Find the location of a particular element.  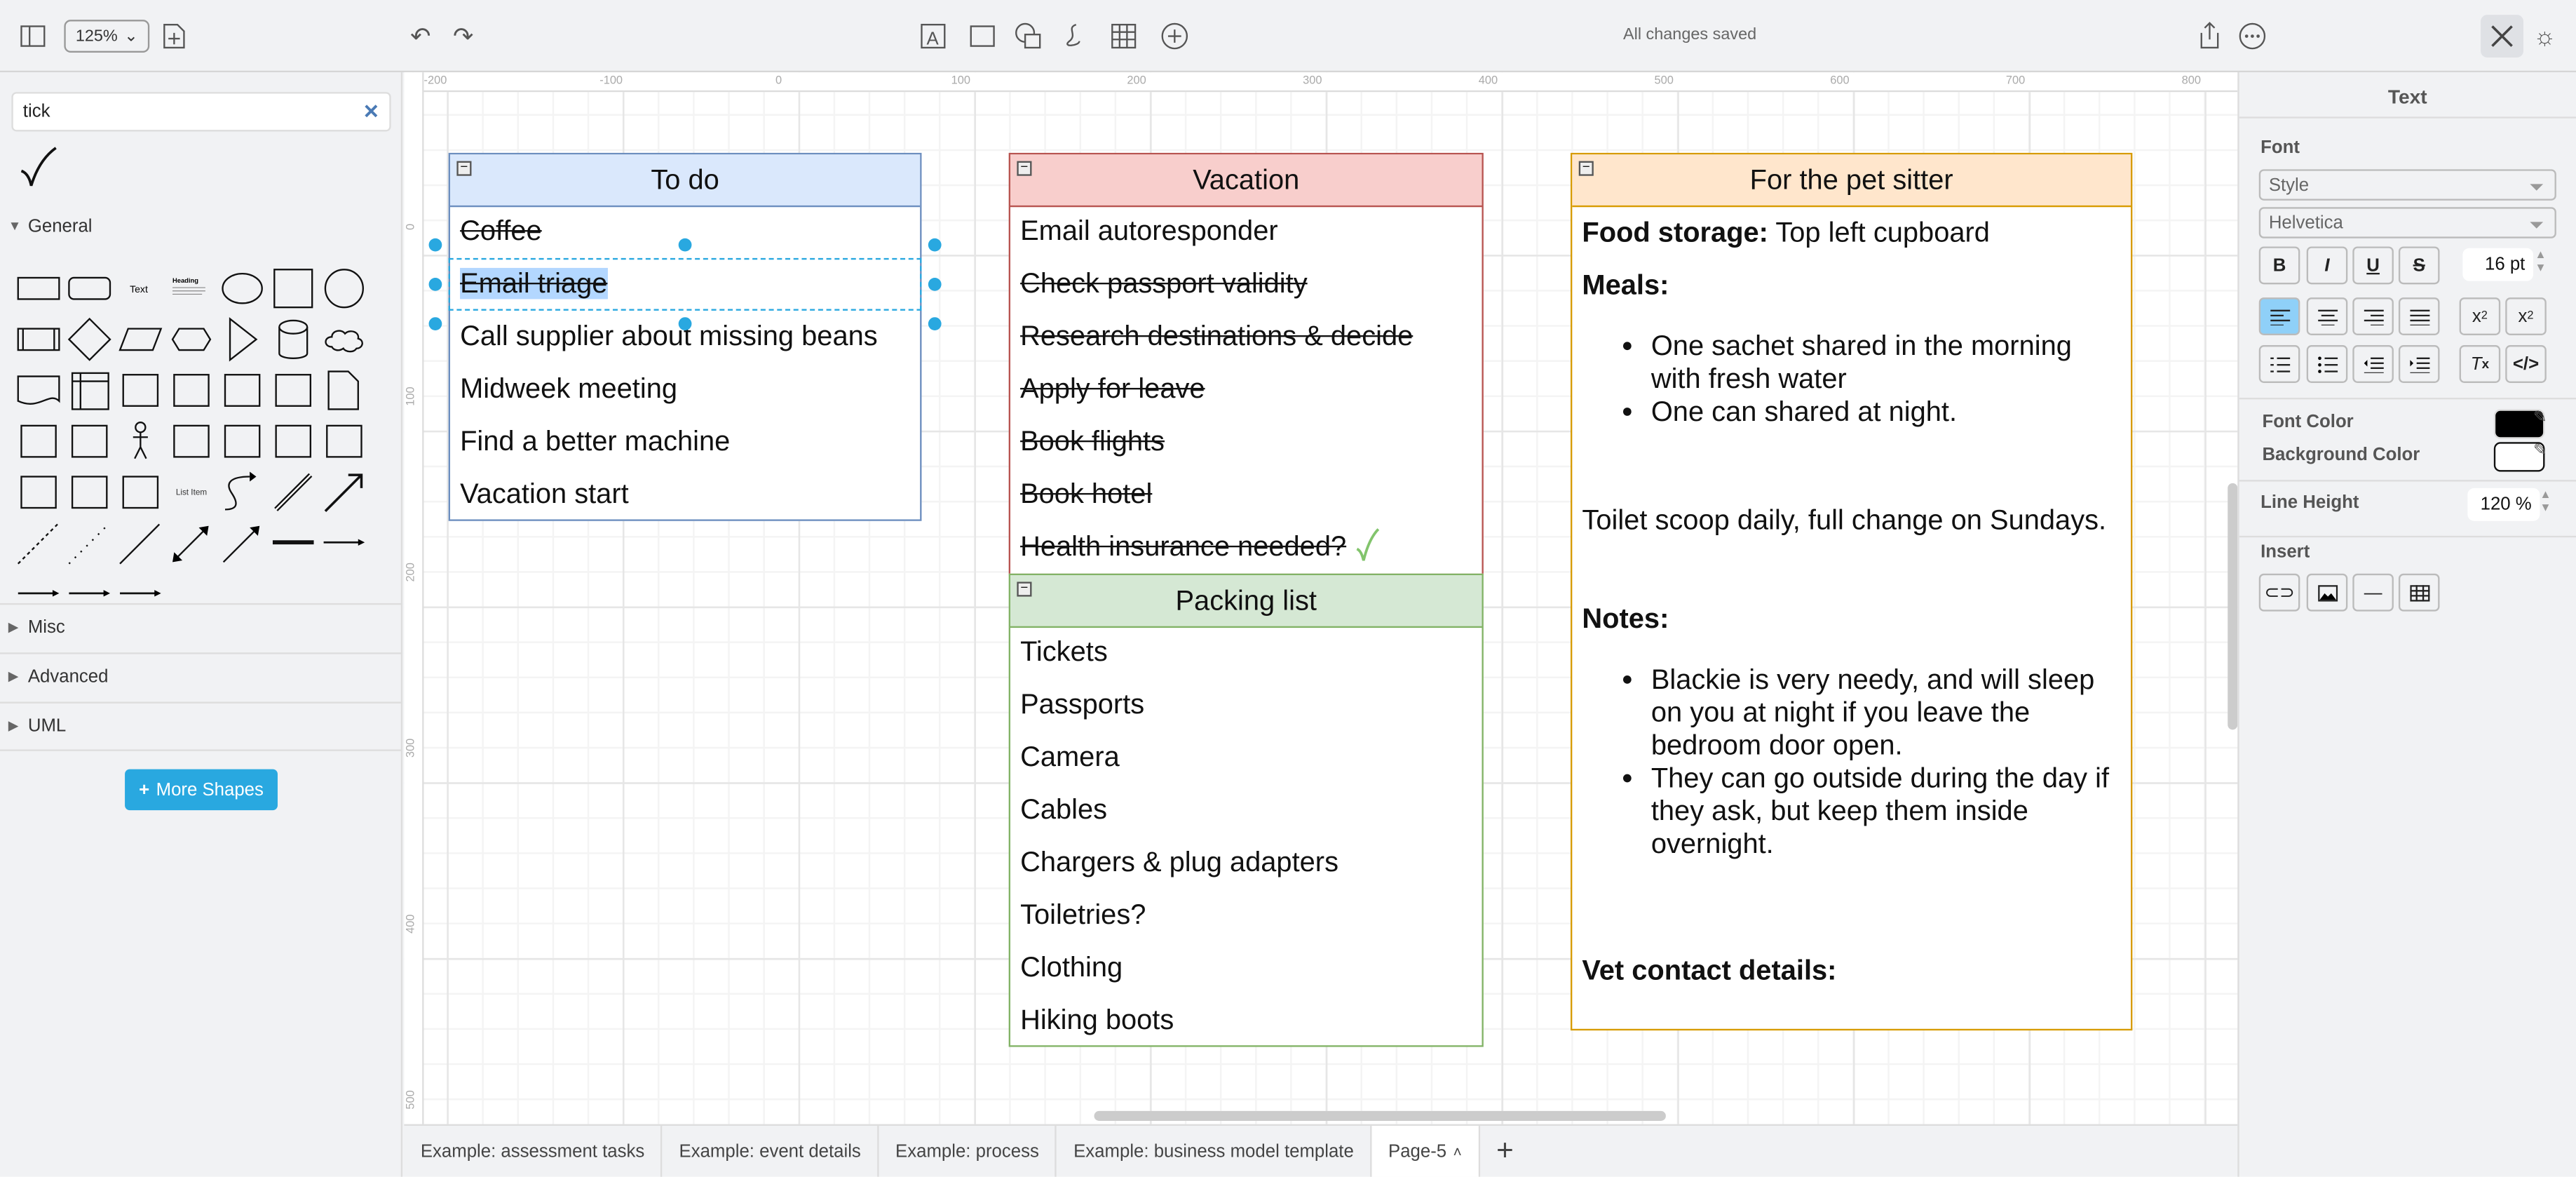

italic-button: I is located at coordinates (2327, 265).